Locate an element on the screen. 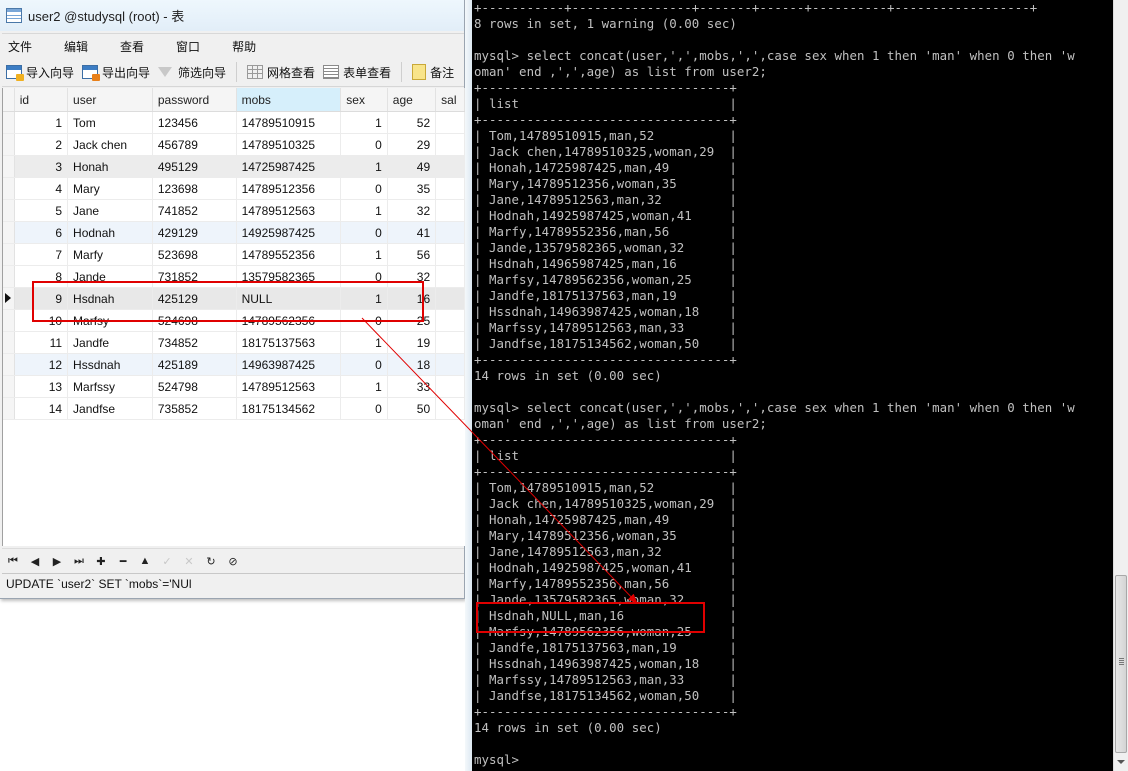 This screenshot has width=1128, height=771. refresh-button: ↻ is located at coordinates (211, 561).